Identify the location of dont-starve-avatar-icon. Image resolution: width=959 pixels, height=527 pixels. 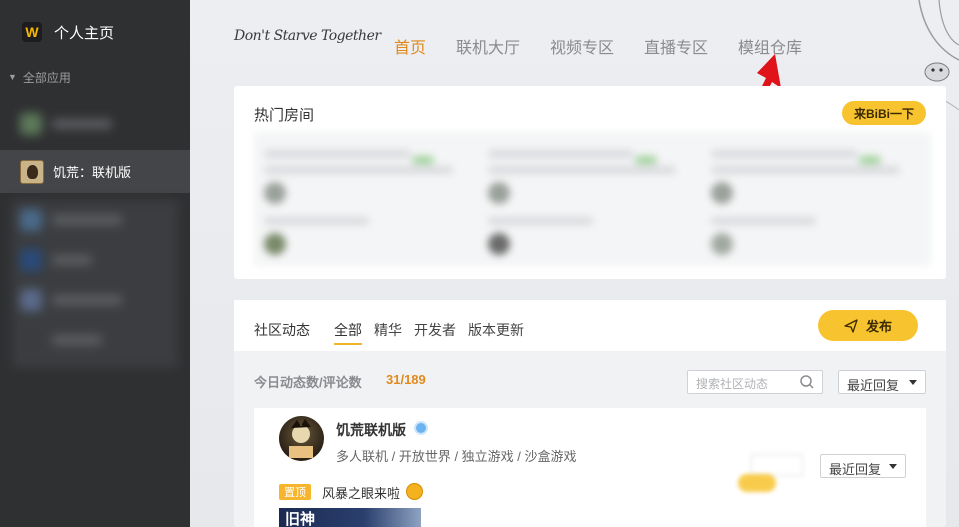
(301, 438).